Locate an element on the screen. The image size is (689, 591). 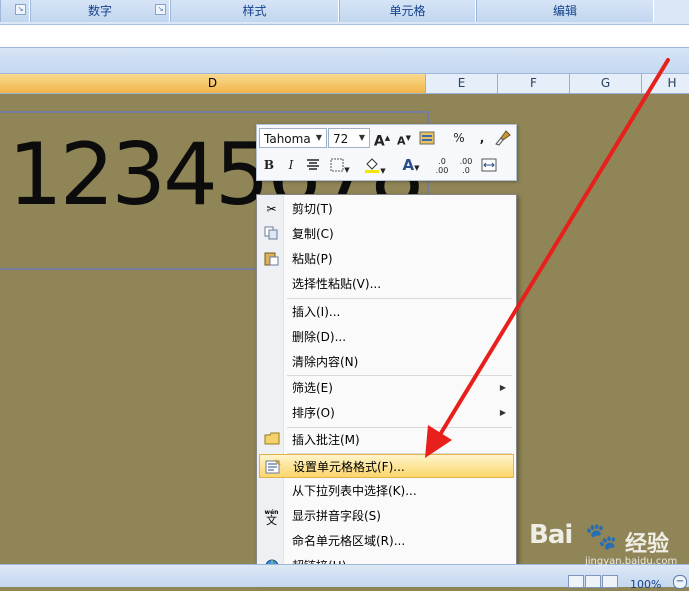
mini-toolbar-row-1: Tahoma ▼ 72 ▼ A▲ A▼ % , is located at coordinates (386, 137).